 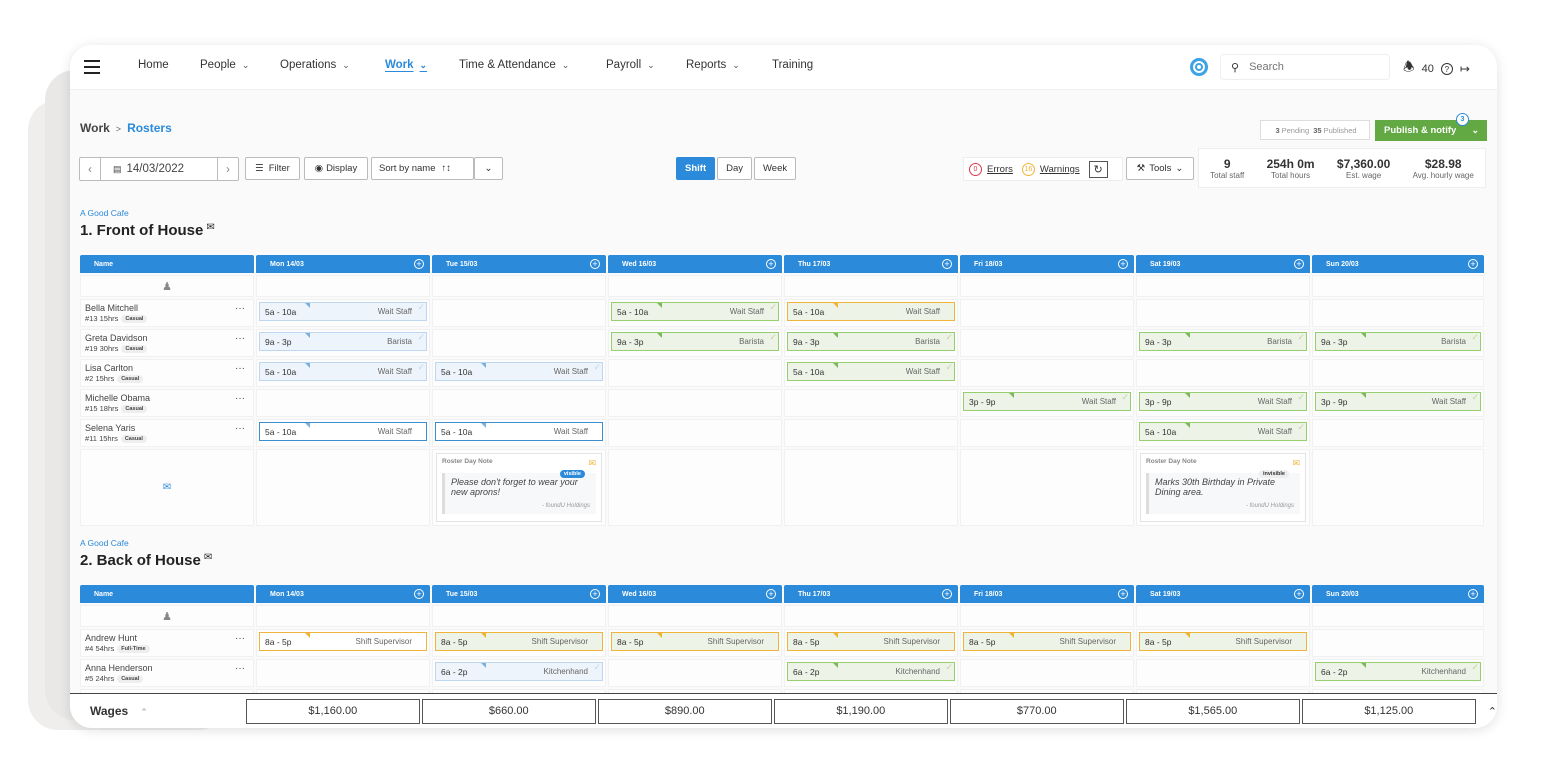 I want to click on shift-block: 6a - 2p Kitchenhand ✓, so click(x=519, y=671).